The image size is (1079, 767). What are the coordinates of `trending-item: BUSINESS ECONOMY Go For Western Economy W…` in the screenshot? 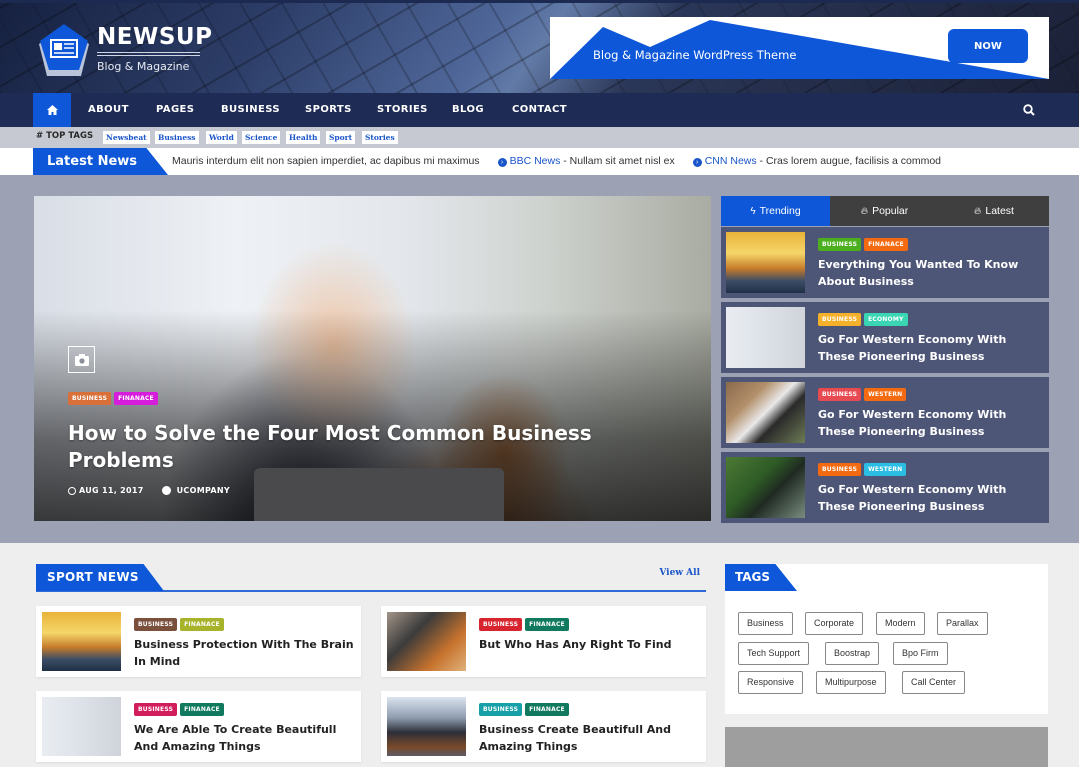 It's located at (885, 337).